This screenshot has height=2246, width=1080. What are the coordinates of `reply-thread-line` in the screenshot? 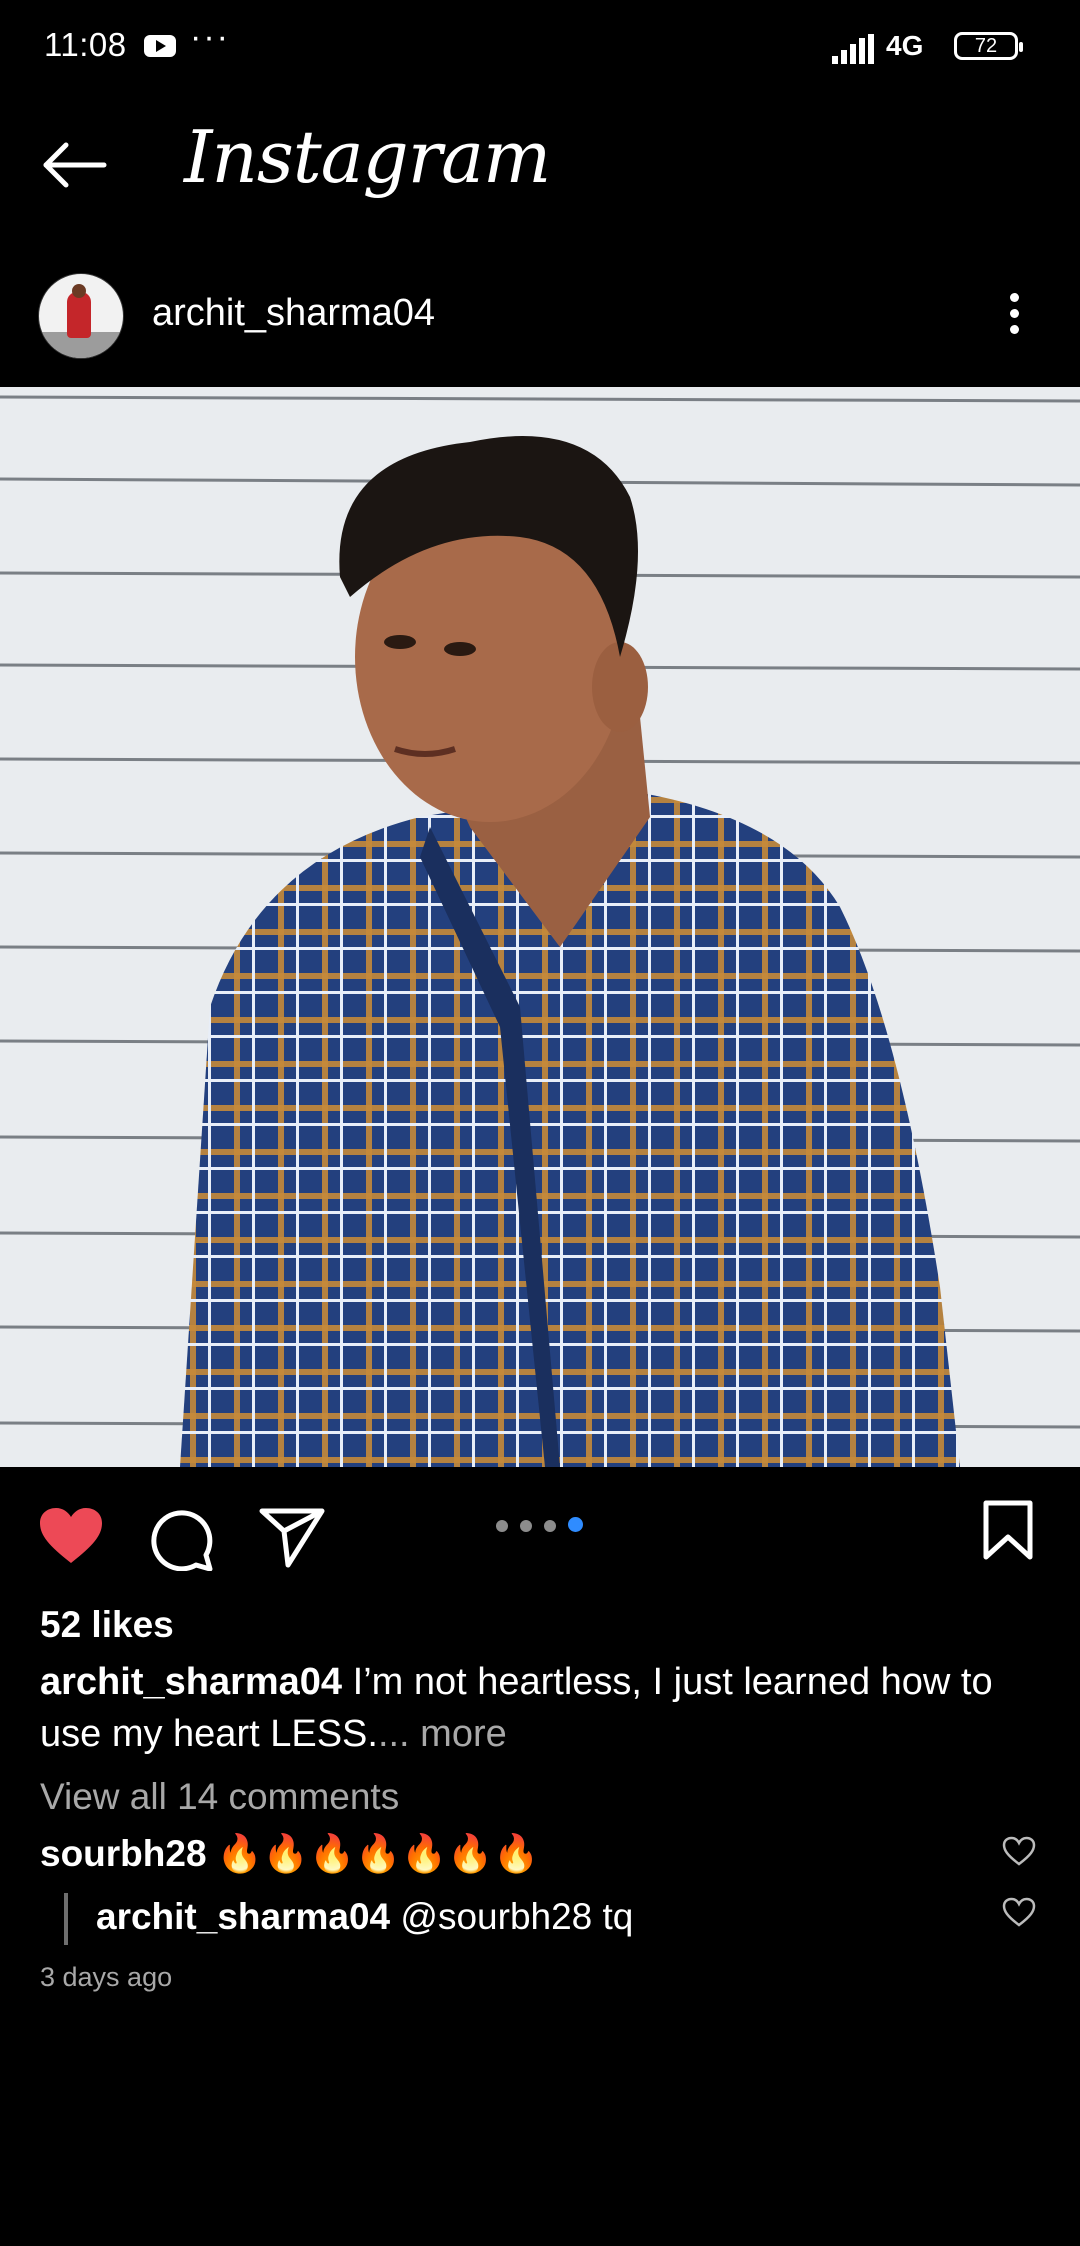 It's located at (66, 1919).